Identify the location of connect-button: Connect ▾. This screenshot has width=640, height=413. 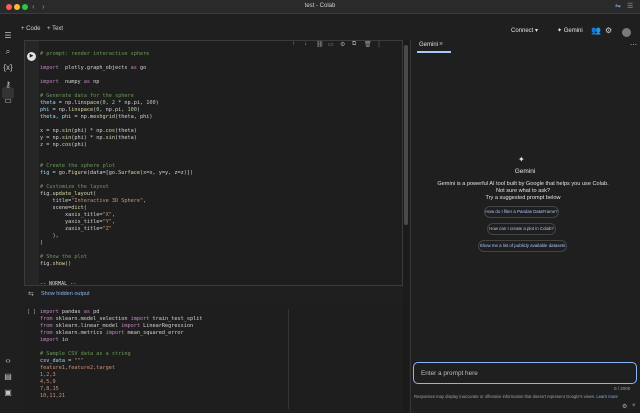
(524, 30).